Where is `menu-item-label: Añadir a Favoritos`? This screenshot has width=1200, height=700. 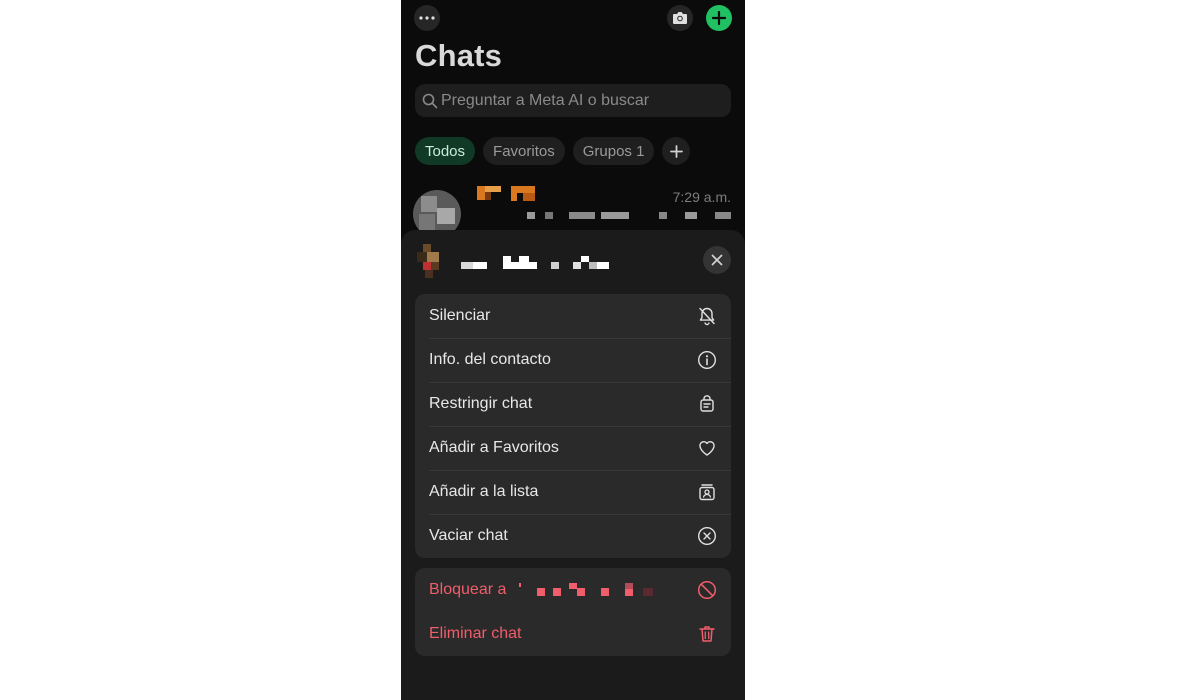
menu-item-label: Añadir a Favoritos is located at coordinates (494, 447).